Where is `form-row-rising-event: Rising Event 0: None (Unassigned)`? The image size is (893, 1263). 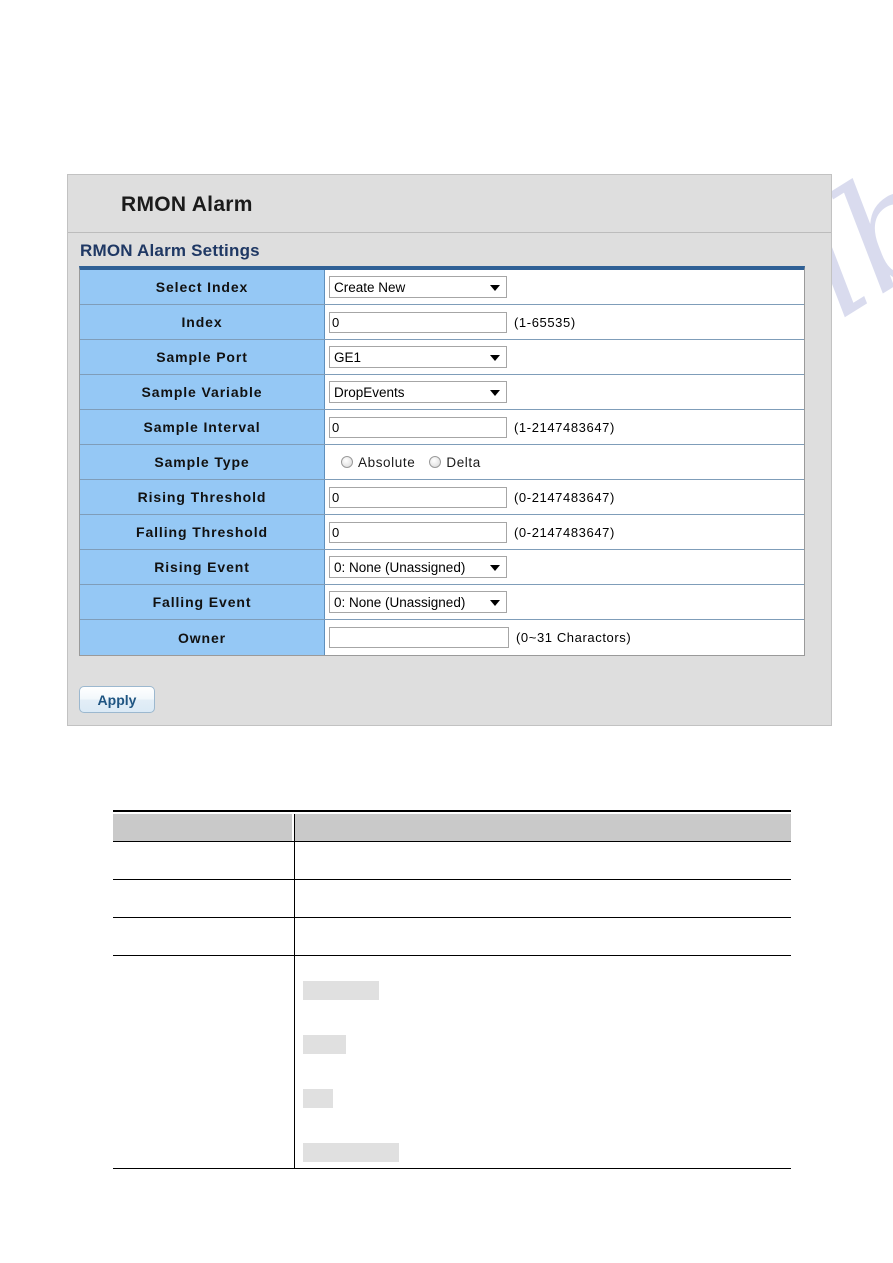
form-row-rising-event: Rising Event 0: None (Unassigned) is located at coordinates (442, 567).